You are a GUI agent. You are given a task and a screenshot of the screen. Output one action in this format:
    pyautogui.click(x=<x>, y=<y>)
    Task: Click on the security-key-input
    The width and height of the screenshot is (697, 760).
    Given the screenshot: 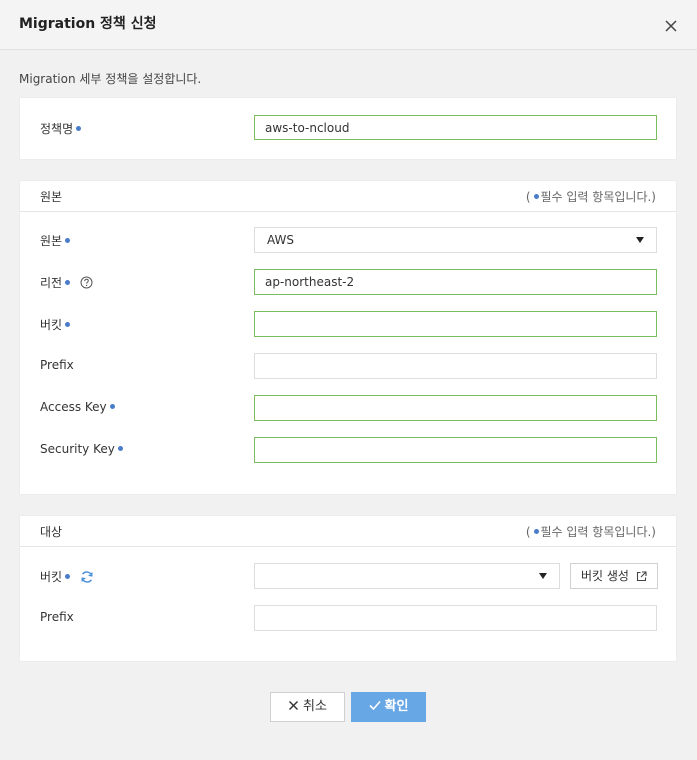 What is the action you would take?
    pyautogui.click(x=455, y=450)
    